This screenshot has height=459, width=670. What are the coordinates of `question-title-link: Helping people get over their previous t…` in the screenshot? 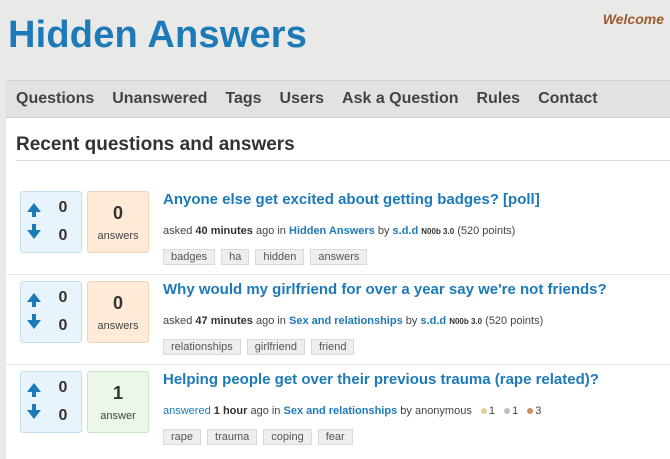 It's located at (381, 379).